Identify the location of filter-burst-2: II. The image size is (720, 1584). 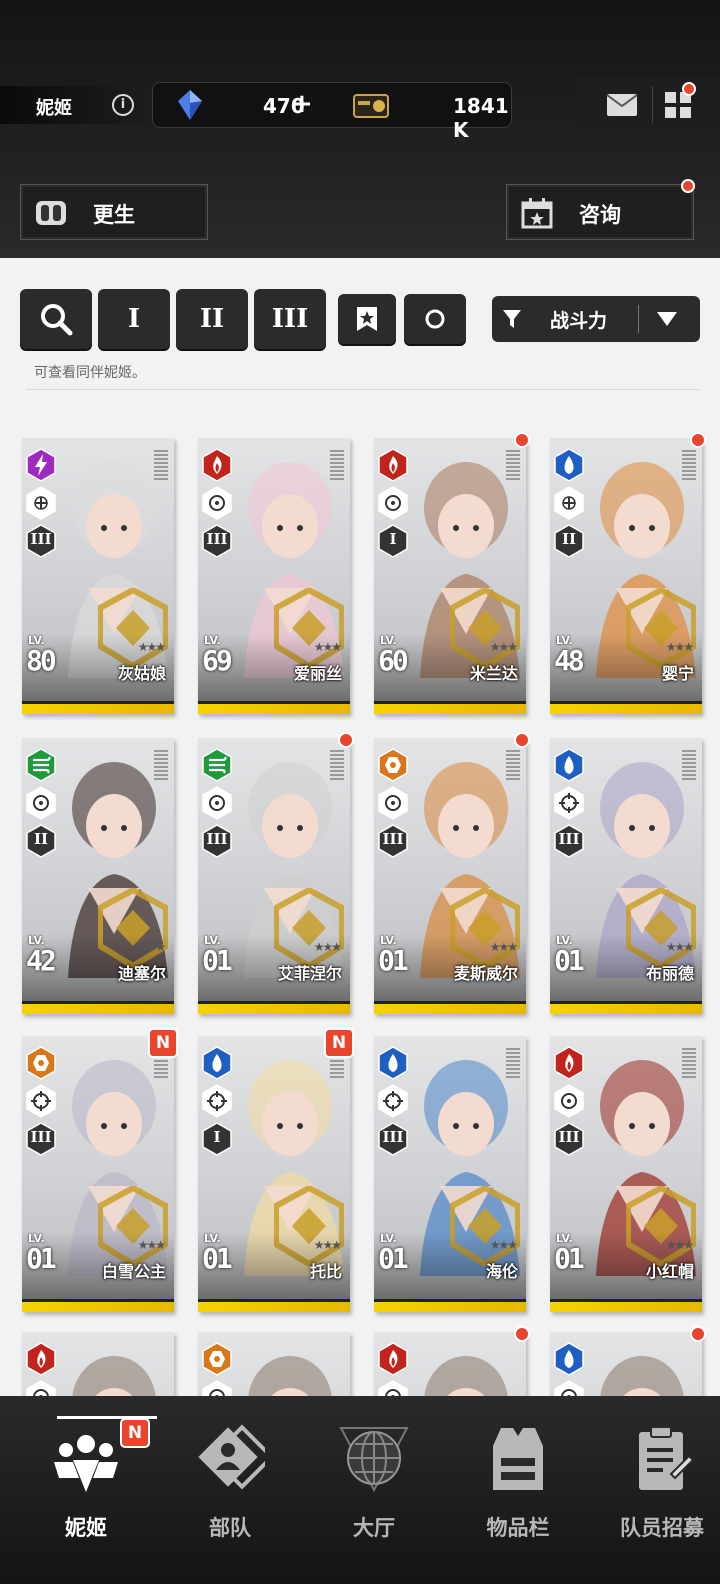
(212, 319).